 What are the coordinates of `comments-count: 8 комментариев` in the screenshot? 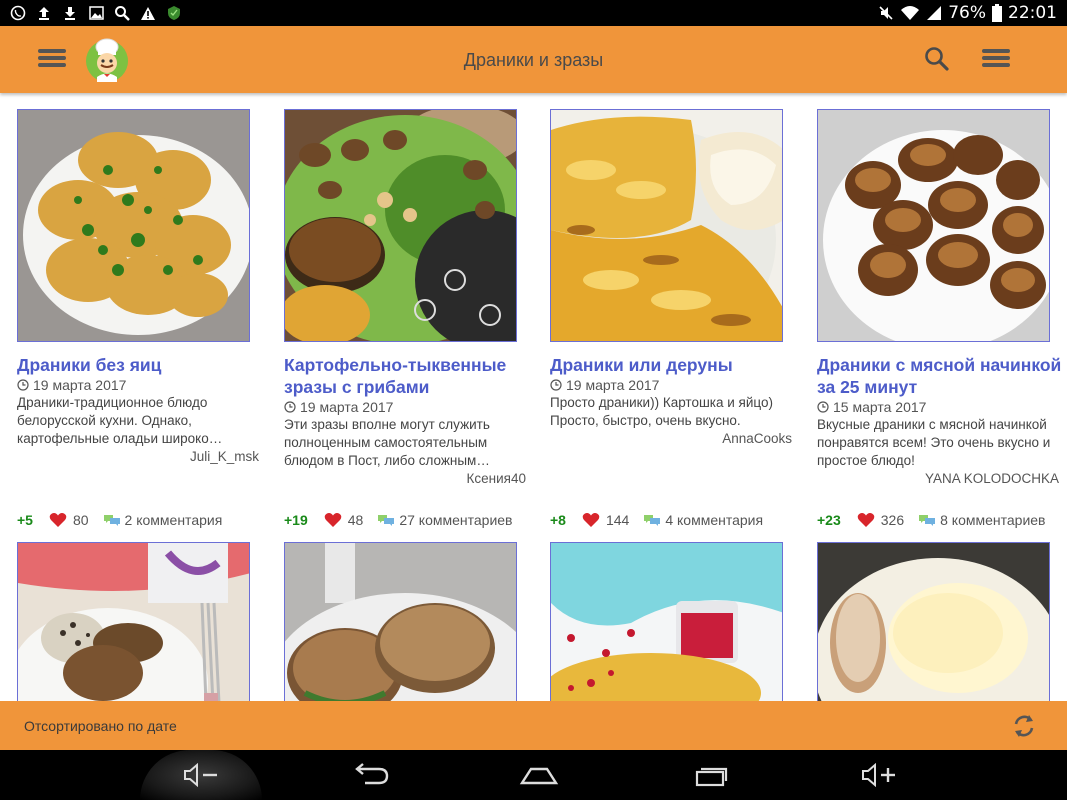 It's located at (992, 520).